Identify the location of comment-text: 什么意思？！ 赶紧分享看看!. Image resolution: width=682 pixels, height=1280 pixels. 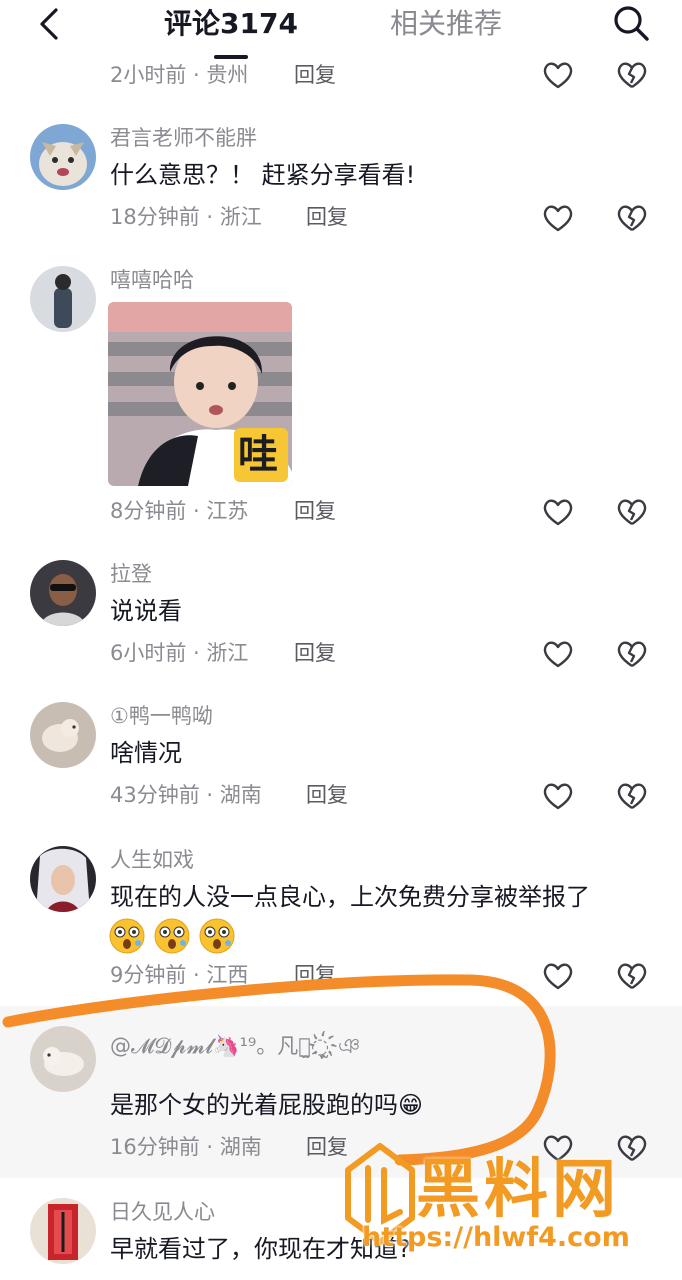
(263, 175).